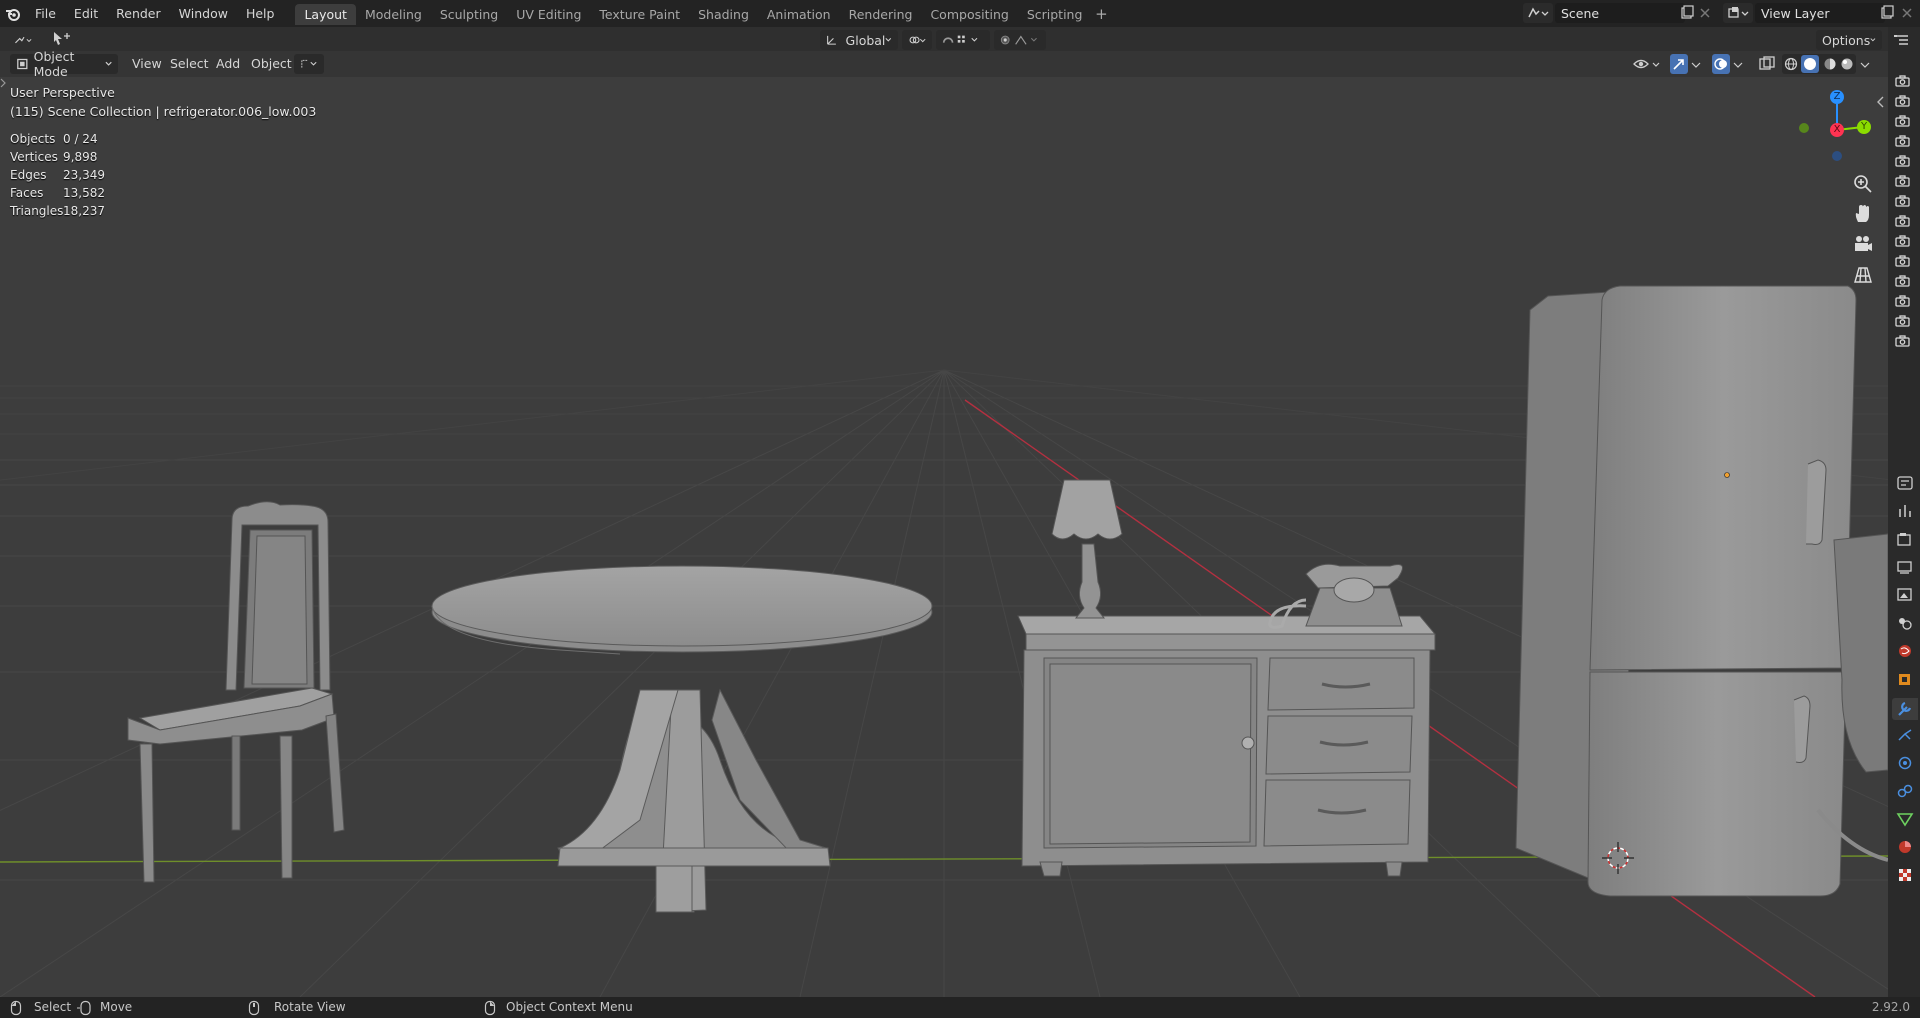 Image resolution: width=1920 pixels, height=1018 pixels. I want to click on blender-logo-icon, so click(13, 14).